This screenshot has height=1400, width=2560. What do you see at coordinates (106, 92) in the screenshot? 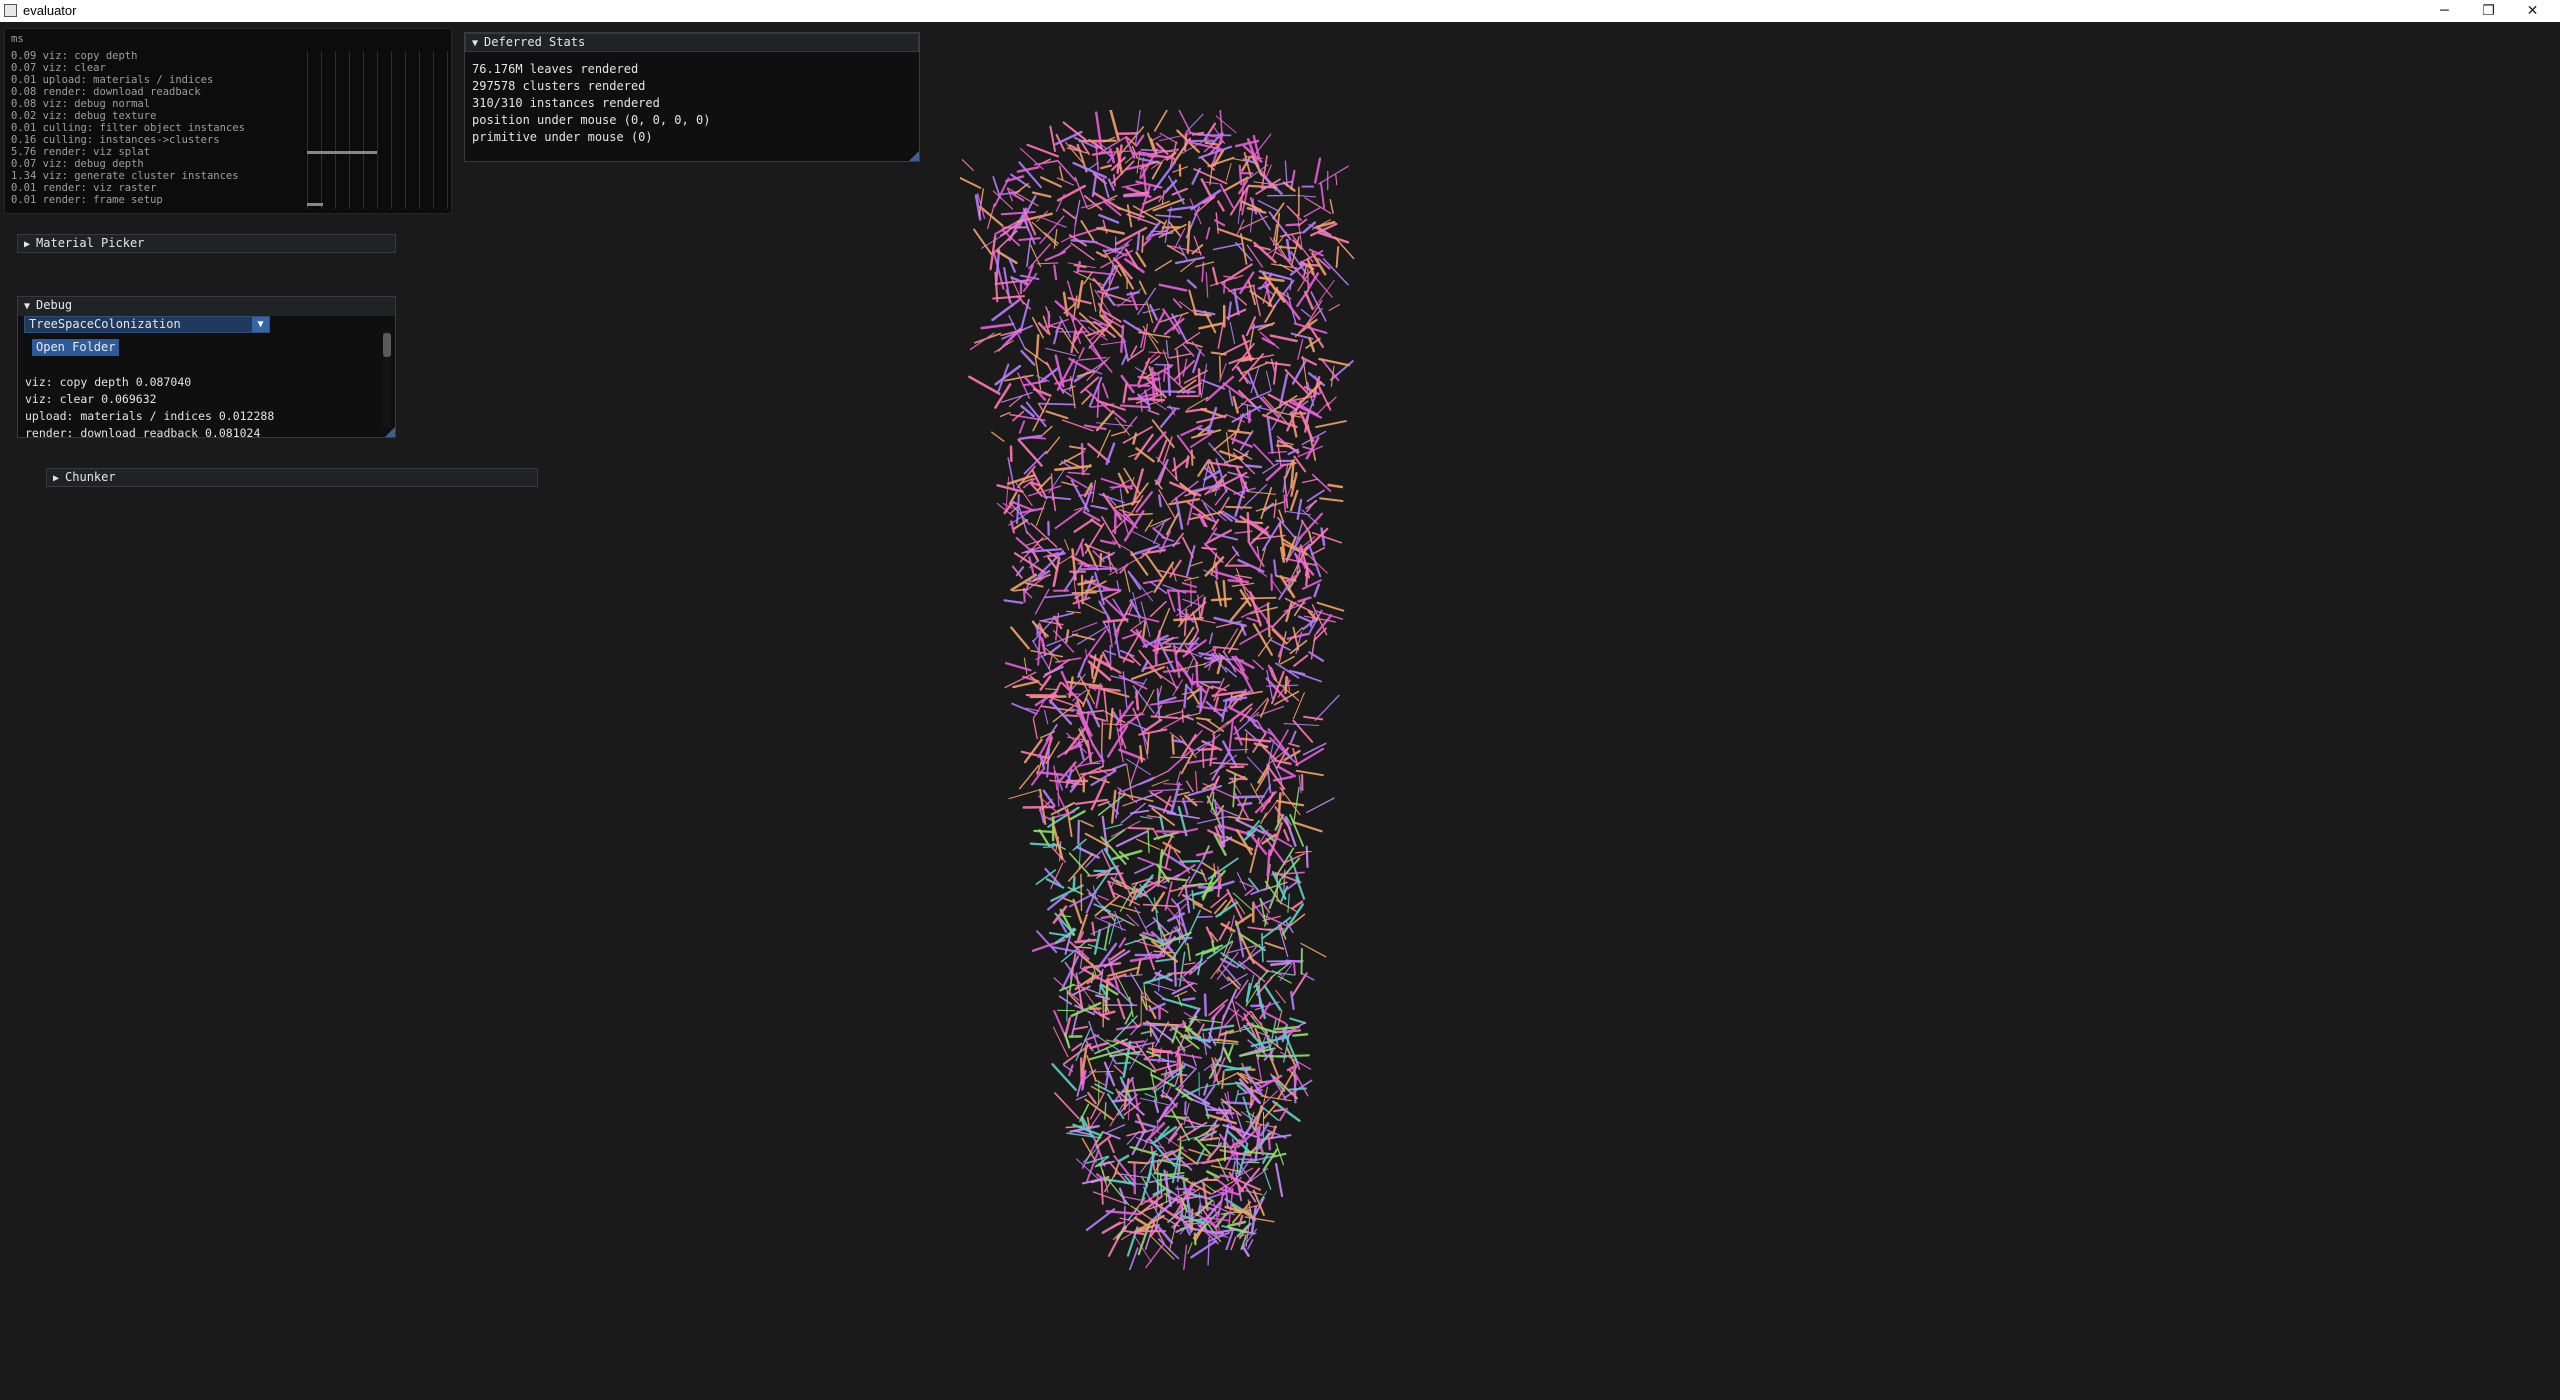
I see `profiler-entry: 0.08 render: download readback` at bounding box center [106, 92].